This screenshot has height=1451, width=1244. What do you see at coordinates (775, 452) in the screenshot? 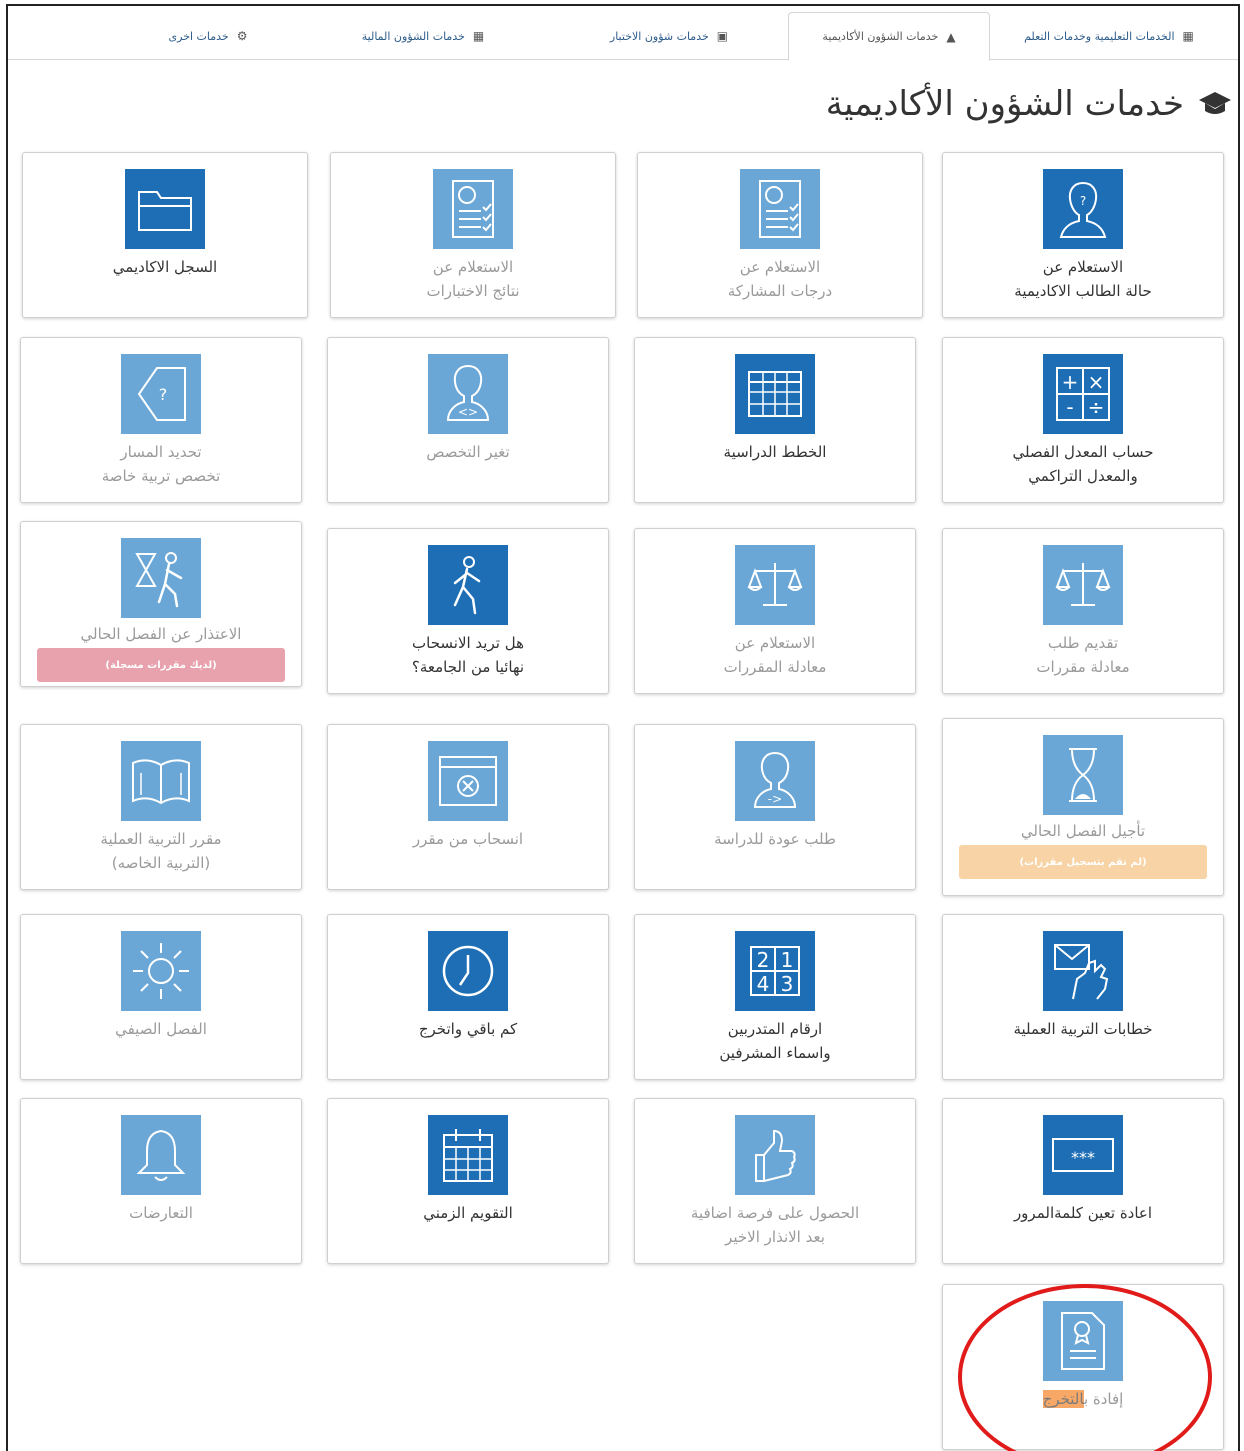
I see `card-label: الخطط الدراسية` at bounding box center [775, 452].